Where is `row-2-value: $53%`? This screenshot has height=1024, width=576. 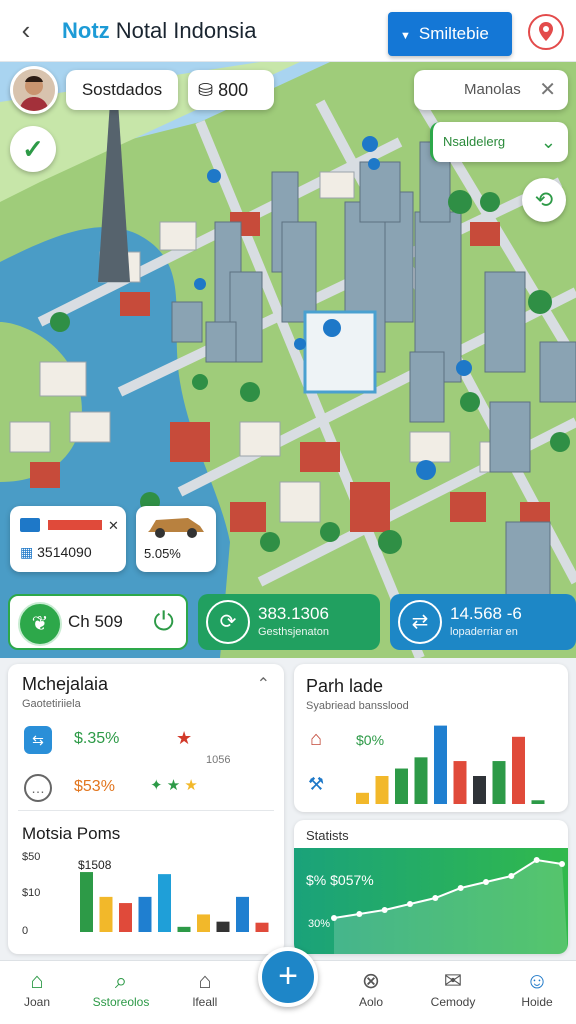
row-2-value: $53% is located at coordinates (94, 786).